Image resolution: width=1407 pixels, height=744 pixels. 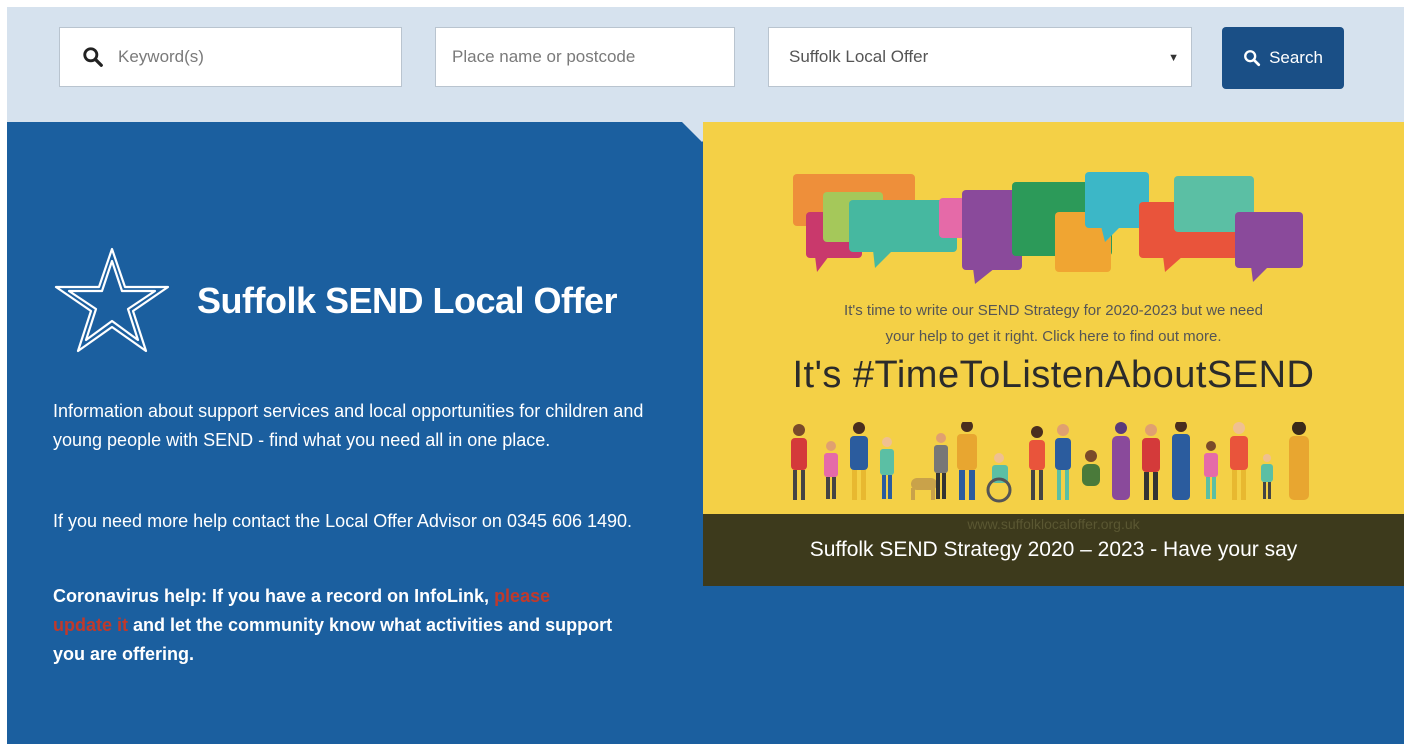 I want to click on people-illustration, so click(x=1050, y=462).